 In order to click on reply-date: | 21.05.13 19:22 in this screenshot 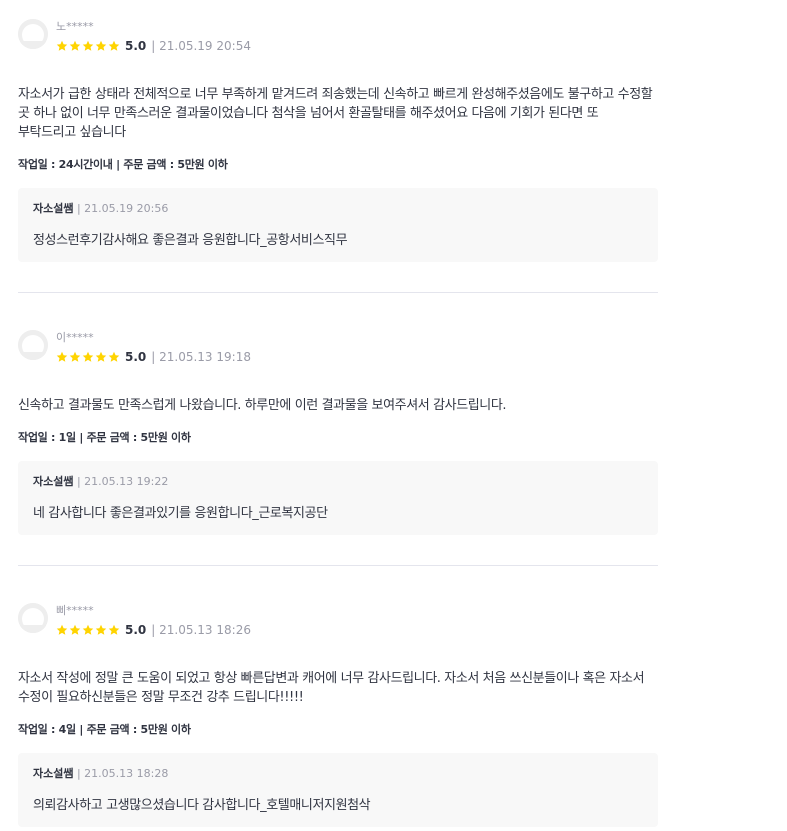, I will do `click(121, 481)`.